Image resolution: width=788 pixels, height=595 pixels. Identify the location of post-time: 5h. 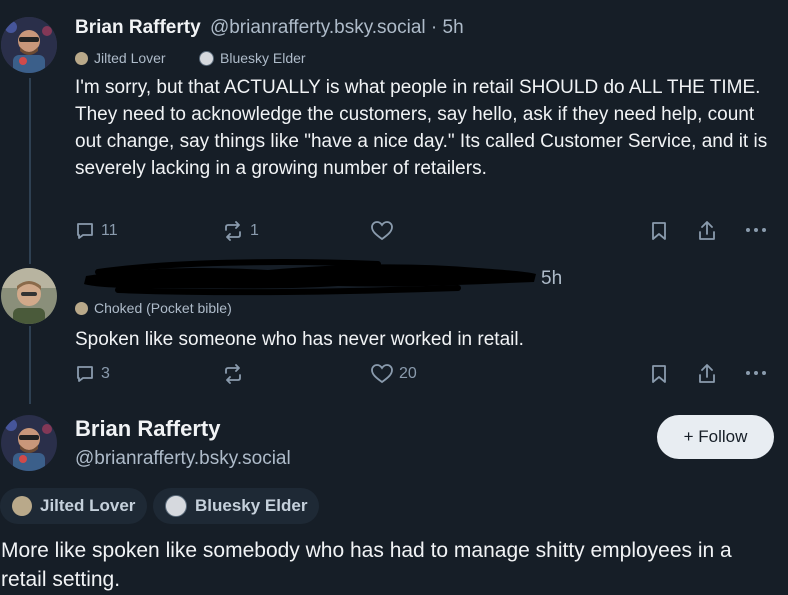
(551, 279).